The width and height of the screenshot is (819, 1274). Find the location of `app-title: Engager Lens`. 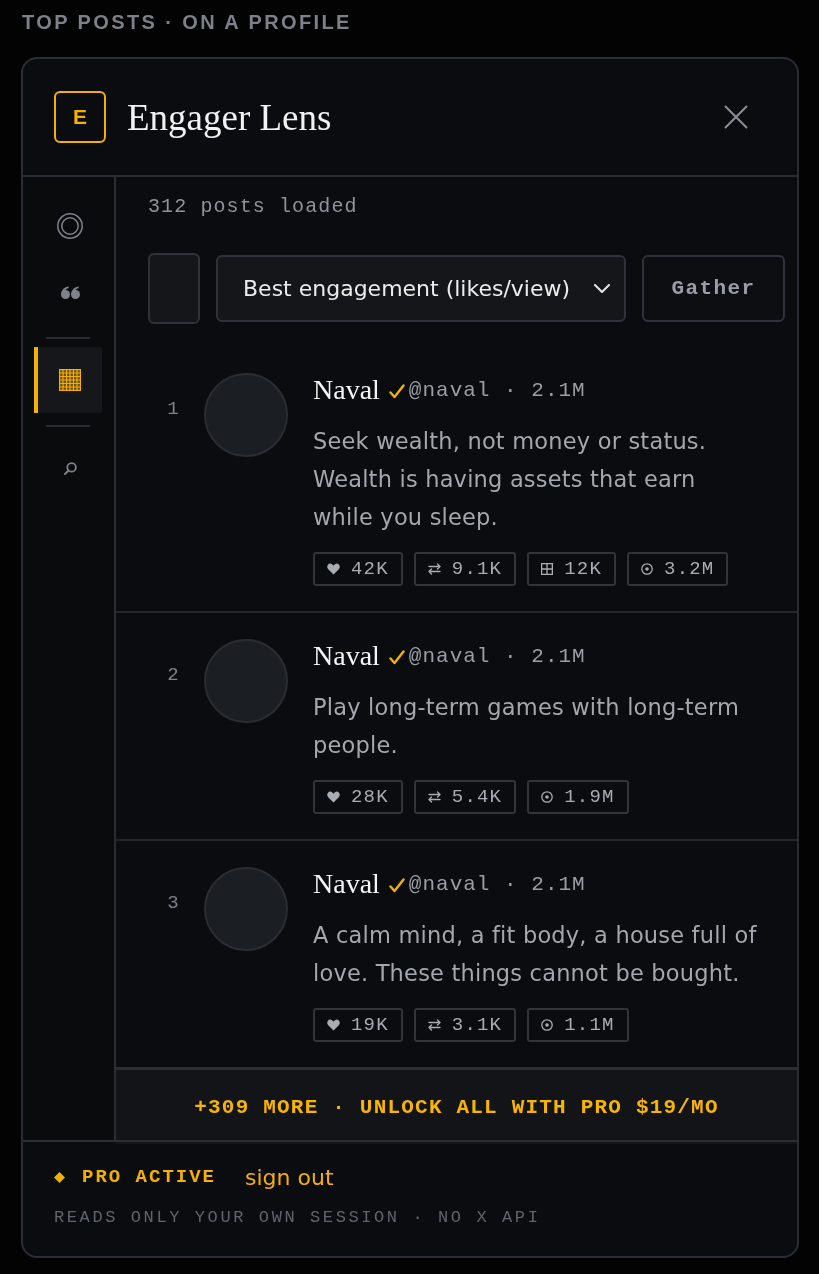

app-title: Engager Lens is located at coordinates (230, 117).